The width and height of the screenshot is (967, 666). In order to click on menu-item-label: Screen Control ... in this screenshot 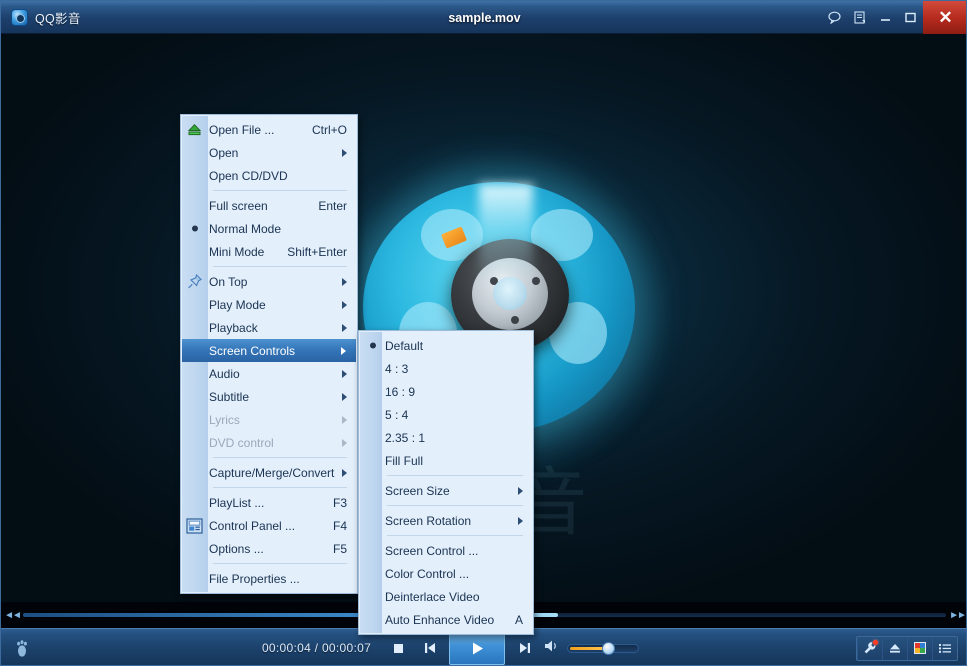, I will do `click(432, 550)`.